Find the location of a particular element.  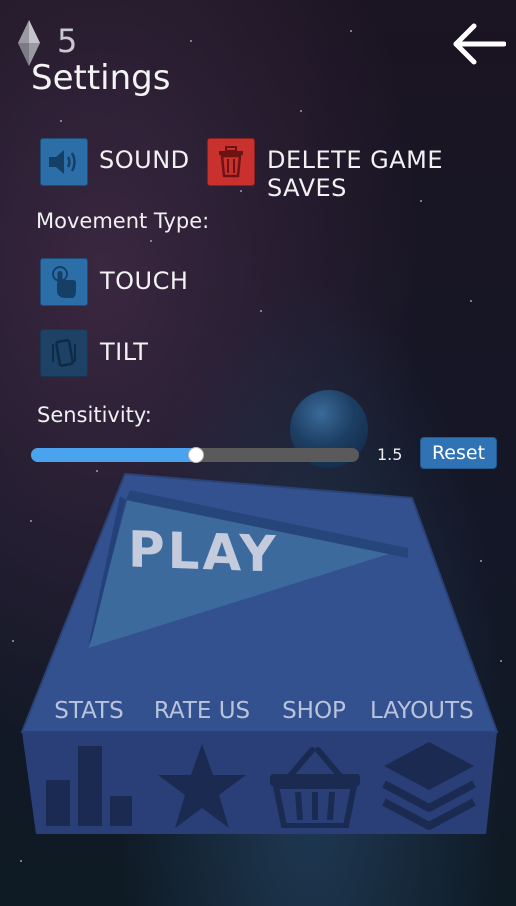

tilt-label: TILT is located at coordinates (124, 352).